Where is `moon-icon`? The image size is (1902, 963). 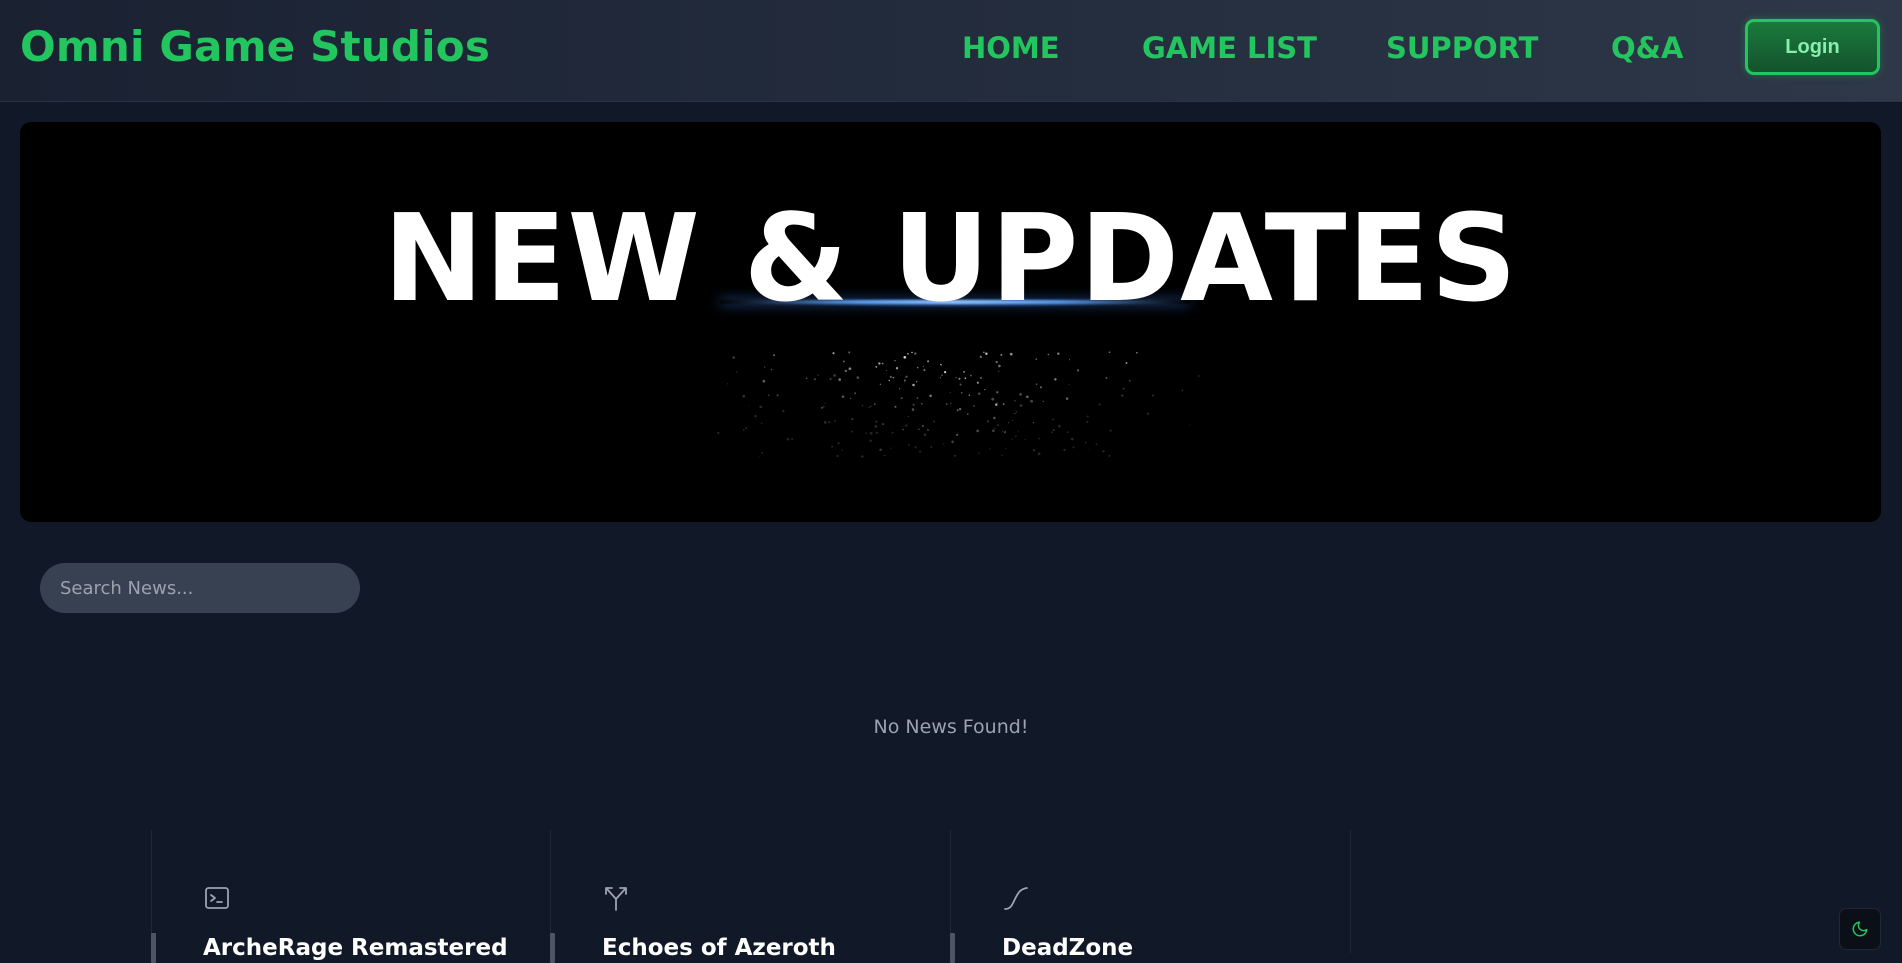 moon-icon is located at coordinates (1860, 929).